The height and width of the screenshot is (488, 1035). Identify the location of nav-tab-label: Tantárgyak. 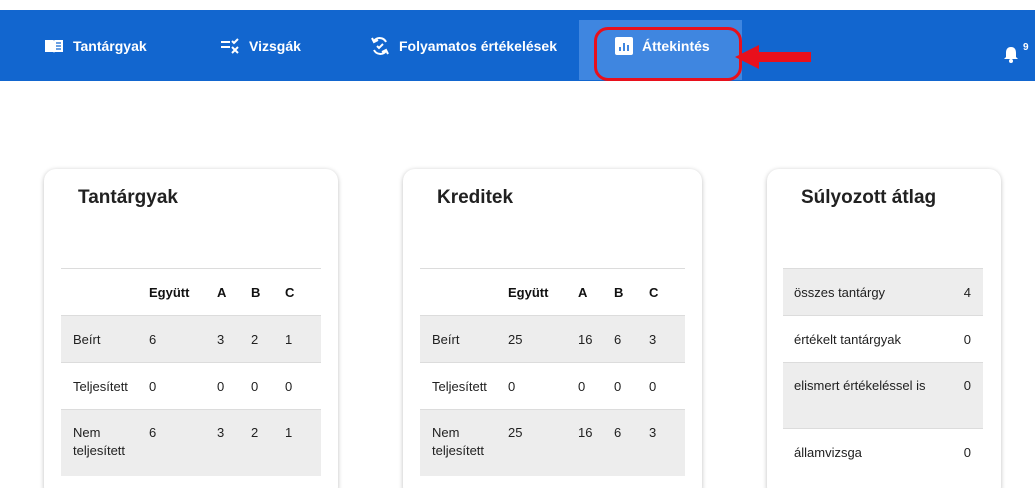
(110, 45).